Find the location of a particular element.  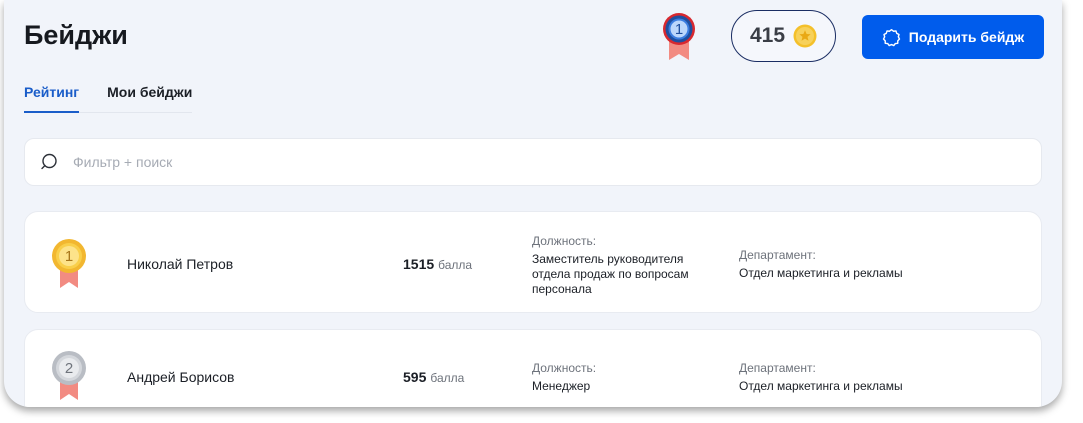

position-block: Должность: Менеджер is located at coordinates (622, 377).